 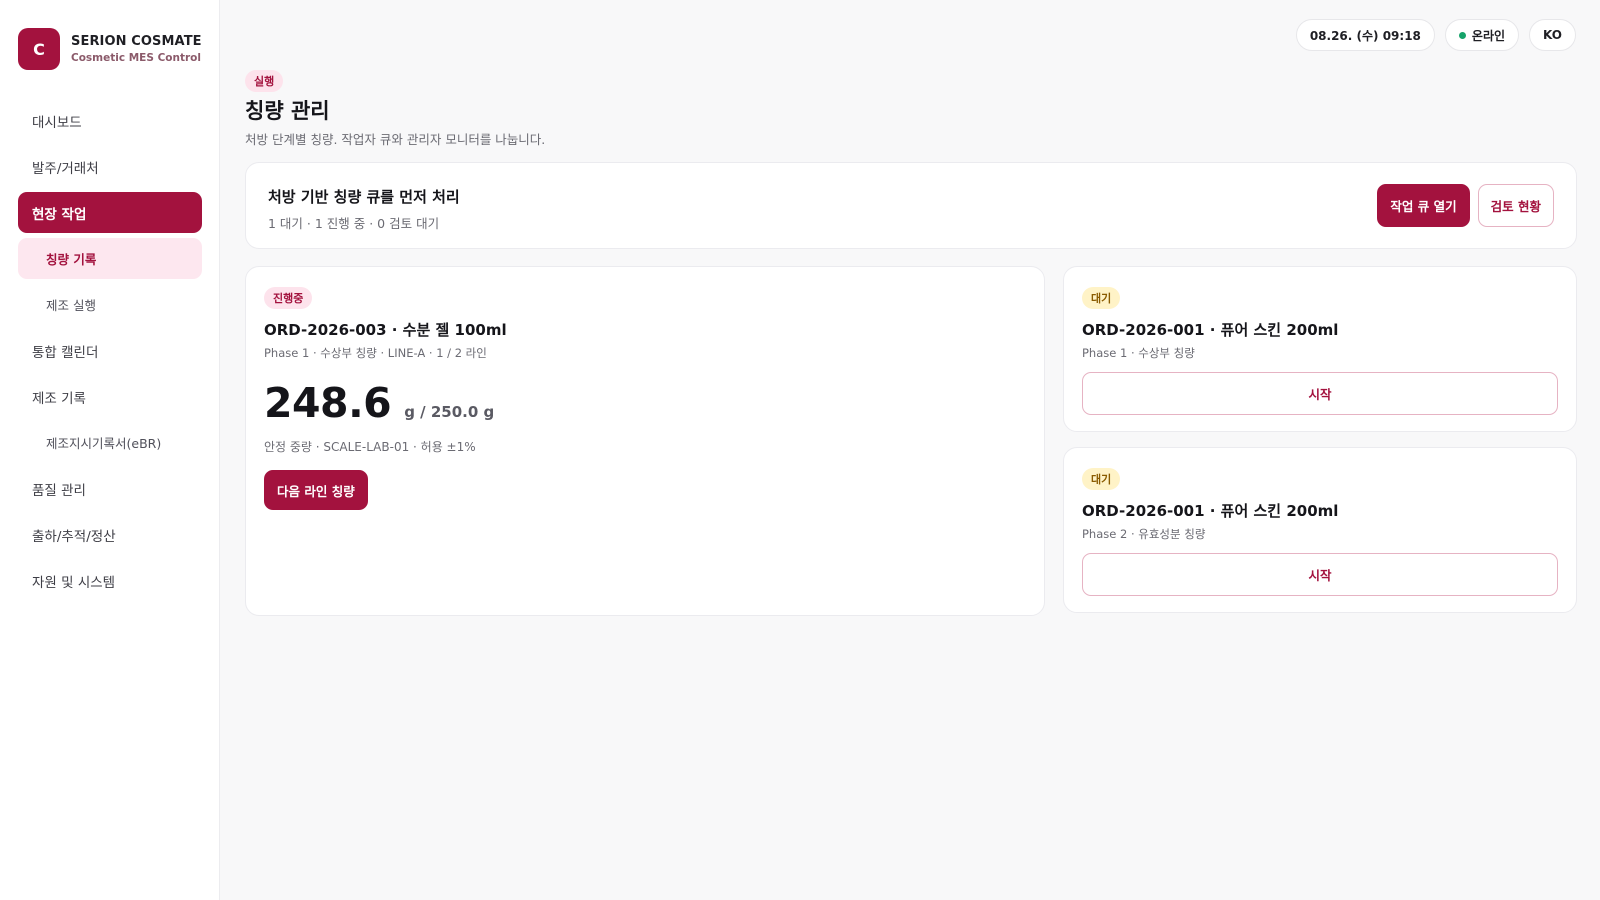 What do you see at coordinates (288, 298) in the screenshot?
I see `status-badge: 진행중` at bounding box center [288, 298].